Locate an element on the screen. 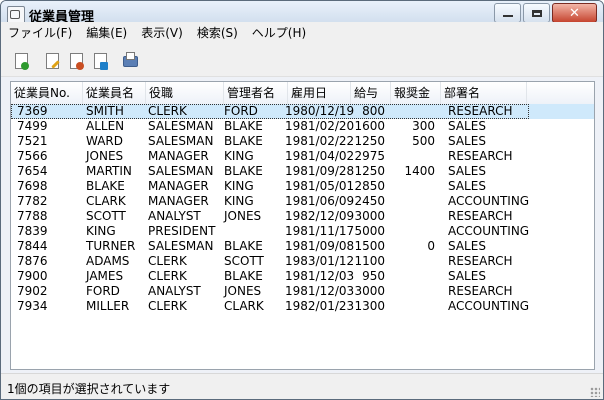  cell-empno: 7499 is located at coordinates (32, 126).